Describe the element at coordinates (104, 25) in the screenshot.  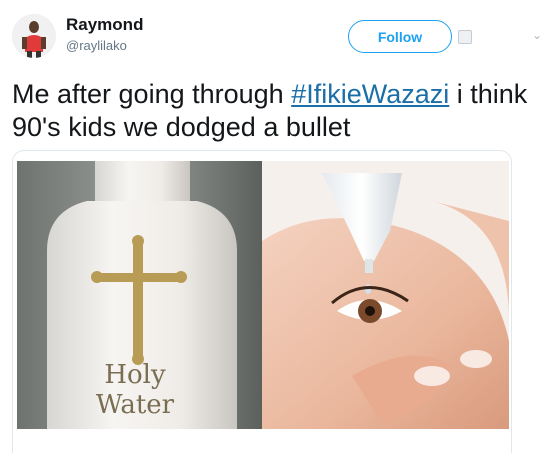
I see `author-name: Raymond` at that location.